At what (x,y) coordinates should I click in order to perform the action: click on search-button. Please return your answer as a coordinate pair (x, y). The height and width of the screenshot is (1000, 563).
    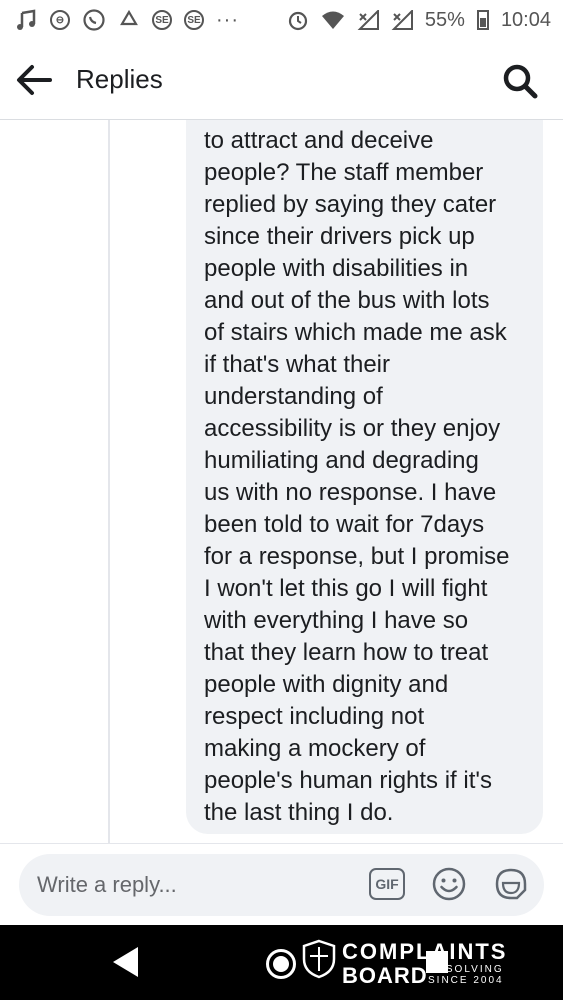
    Looking at the image, I should click on (520, 81).